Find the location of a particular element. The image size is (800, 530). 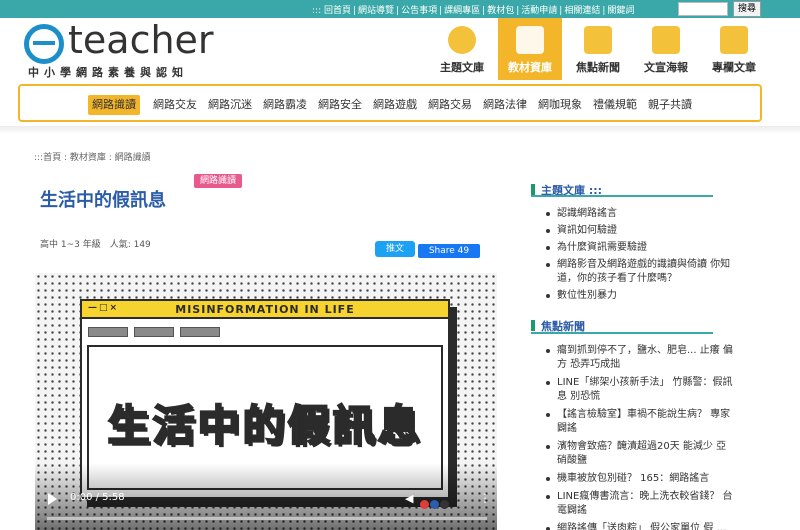

nav-label: 文宣海報 is located at coordinates (666, 67).